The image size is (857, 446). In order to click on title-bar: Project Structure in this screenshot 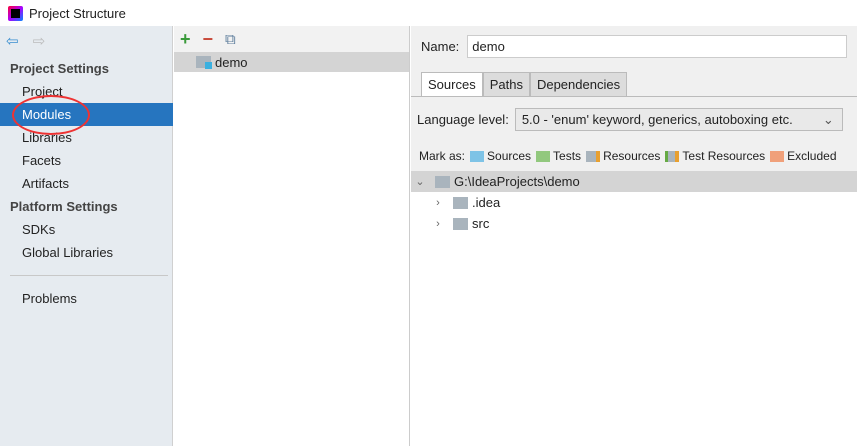, I will do `click(428, 13)`.